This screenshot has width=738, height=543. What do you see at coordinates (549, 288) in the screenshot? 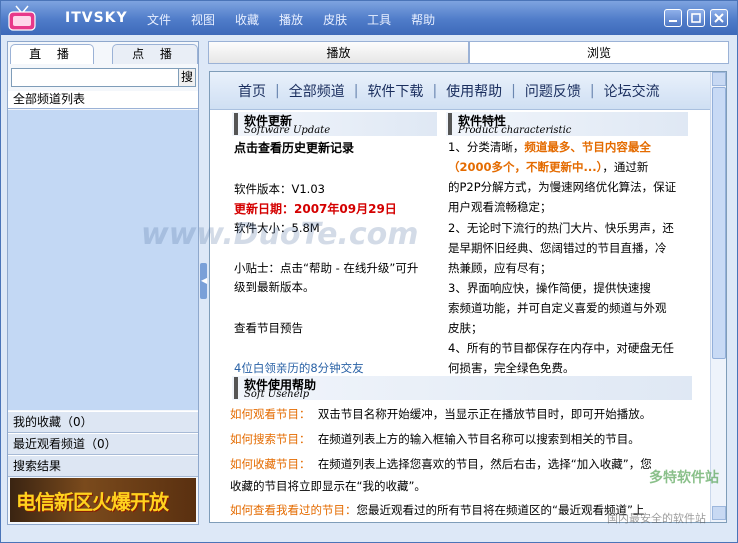
I see `feature-line: 3、界面响应快，操作简便，提供快速搜` at bounding box center [549, 288].